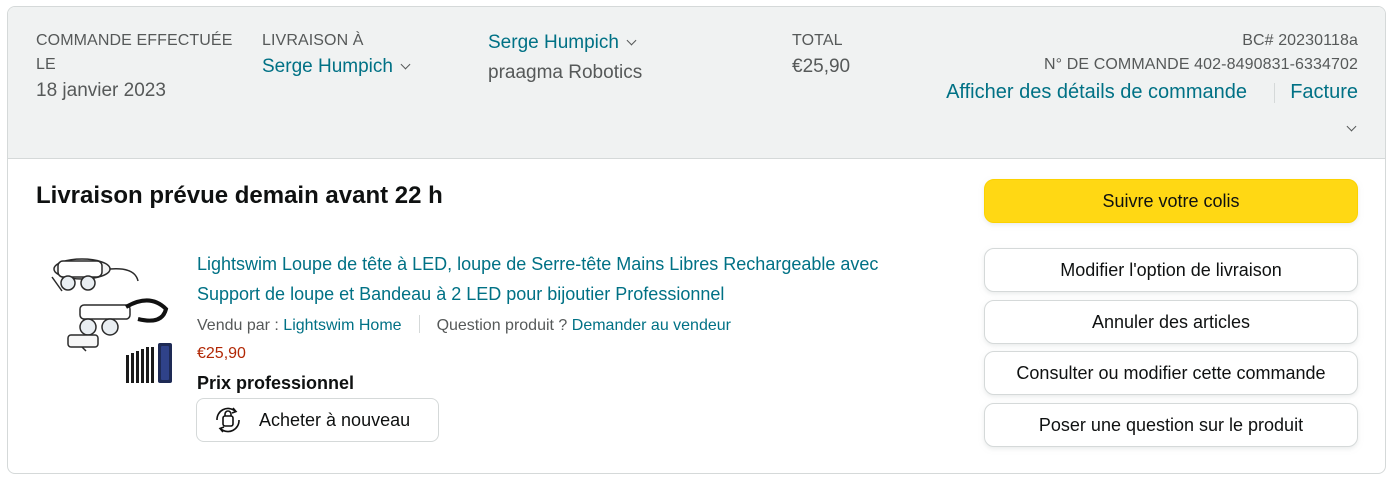  Describe the element at coordinates (335, 419) in the screenshot. I see `buy-again-label: Acheter à nouveau` at that location.